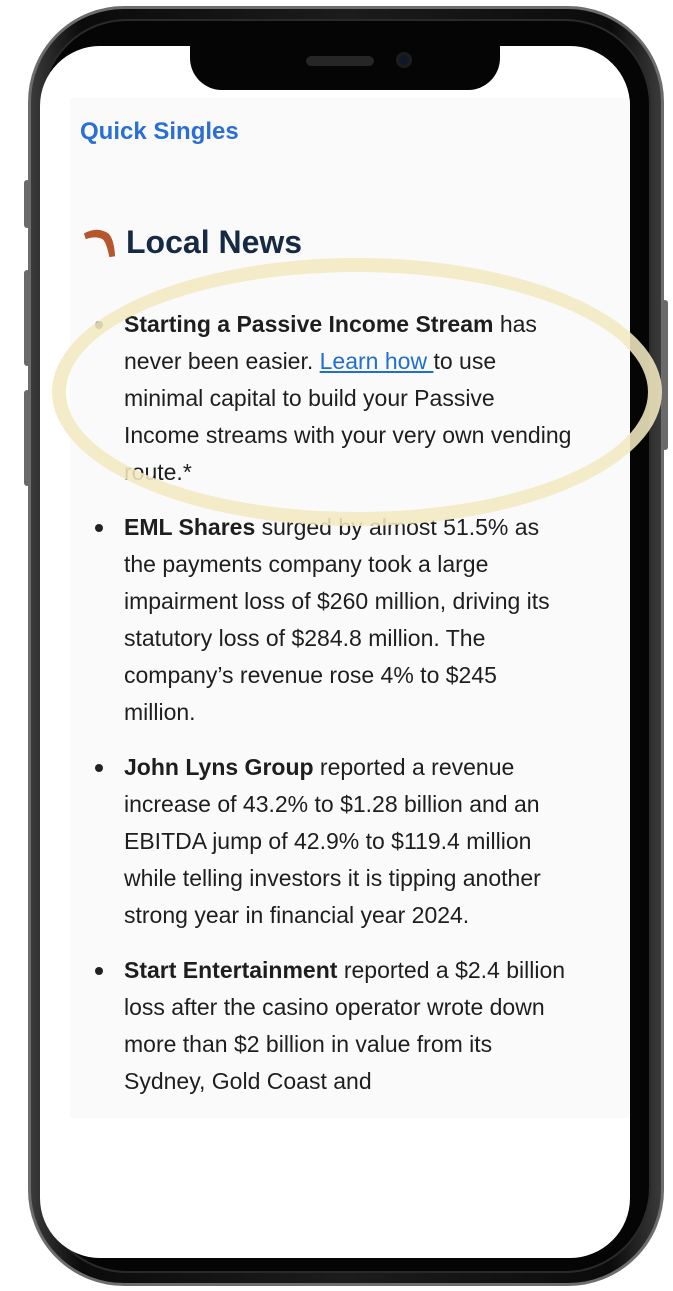 This screenshot has width=673, height=1291. I want to click on silent-switch, so click(27, 438).